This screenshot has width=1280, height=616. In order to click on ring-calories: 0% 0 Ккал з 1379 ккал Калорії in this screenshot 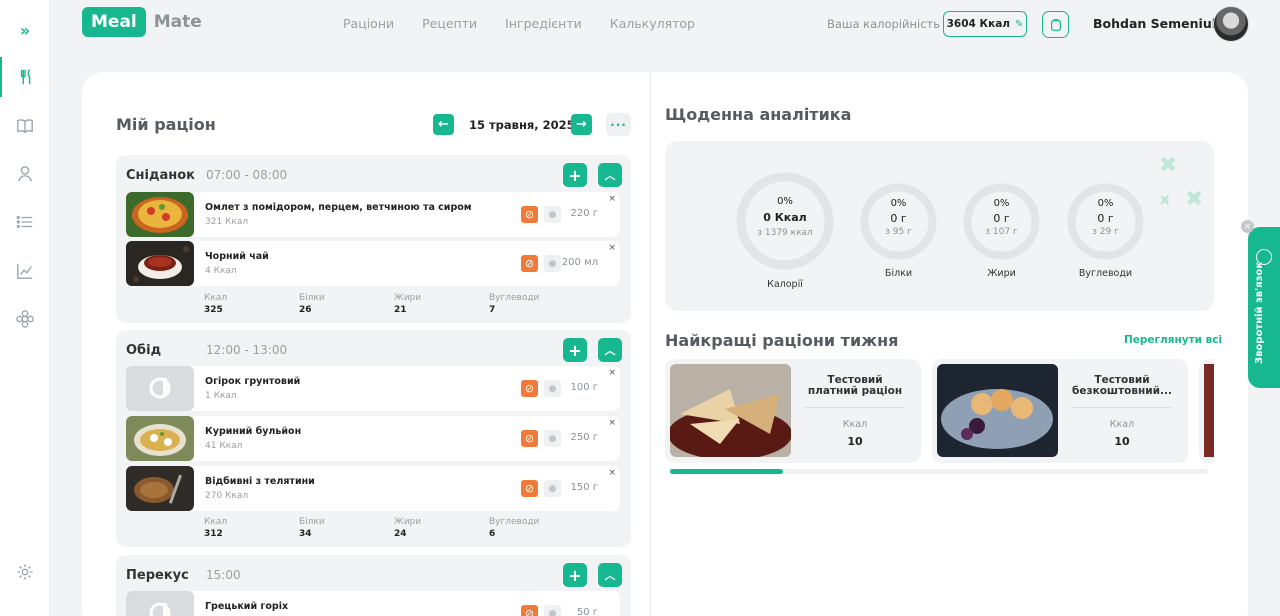, I will do `click(785, 231)`.